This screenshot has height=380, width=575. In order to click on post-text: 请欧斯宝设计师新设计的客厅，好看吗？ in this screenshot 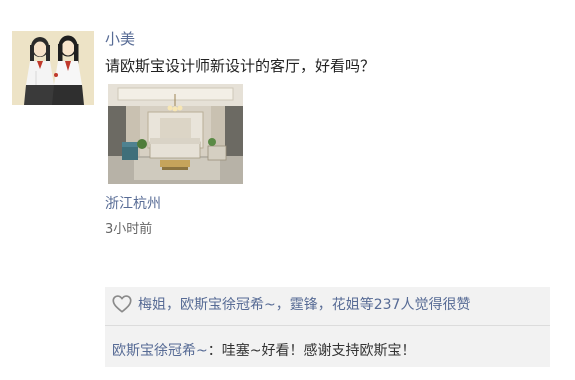, I will do `click(240, 66)`.